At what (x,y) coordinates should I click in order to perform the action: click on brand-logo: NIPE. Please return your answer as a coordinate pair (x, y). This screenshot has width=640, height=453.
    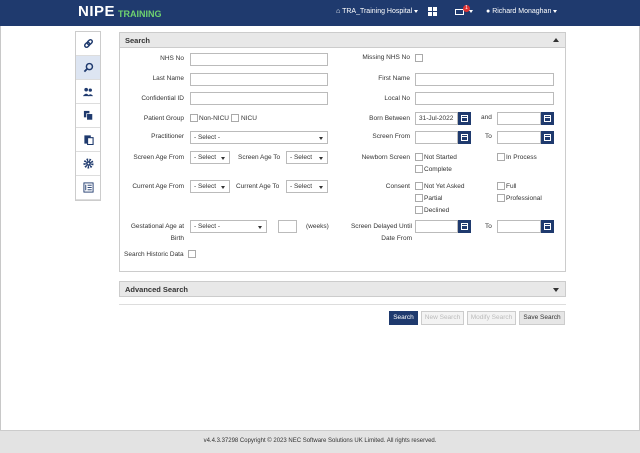
    Looking at the image, I should click on (96, 11).